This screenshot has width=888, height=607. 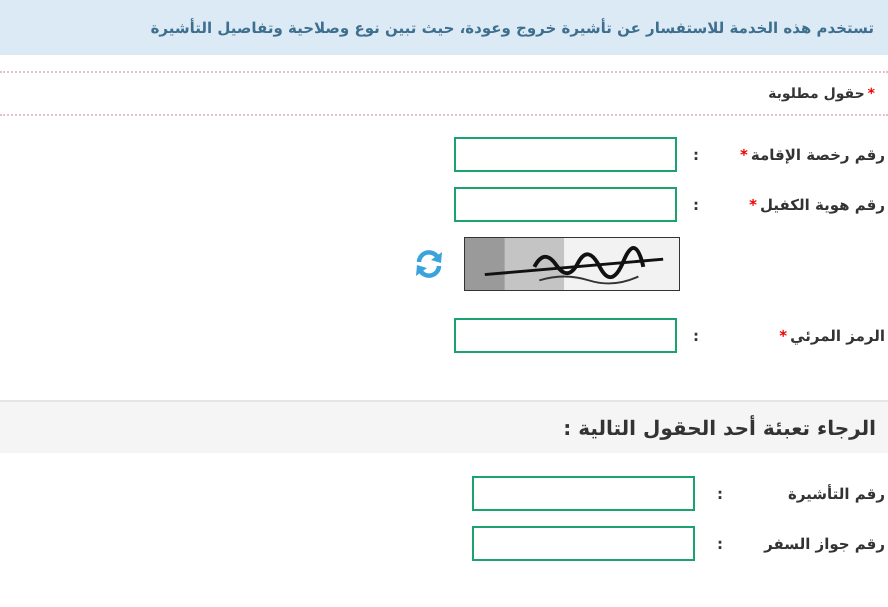 What do you see at coordinates (836, 493) in the screenshot?
I see `field-label: رقم التأشيرة` at bounding box center [836, 493].